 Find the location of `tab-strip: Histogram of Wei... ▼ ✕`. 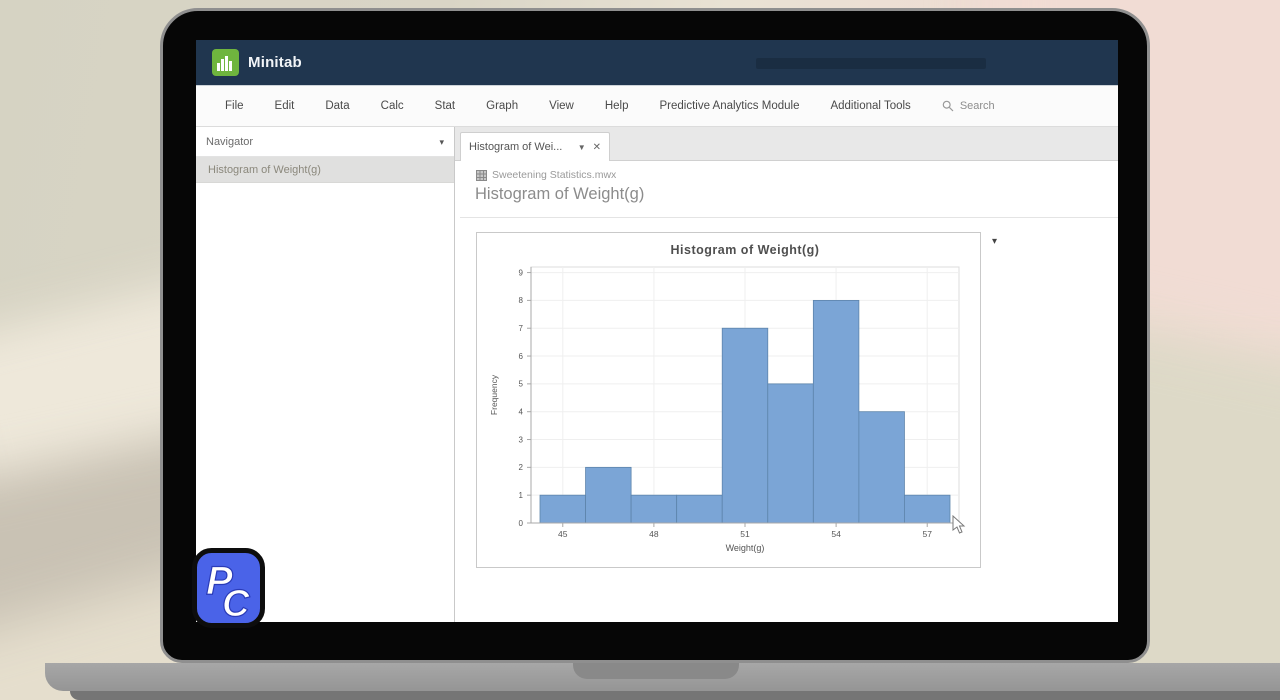

tab-strip: Histogram of Wei... ▼ ✕ is located at coordinates (786, 144).